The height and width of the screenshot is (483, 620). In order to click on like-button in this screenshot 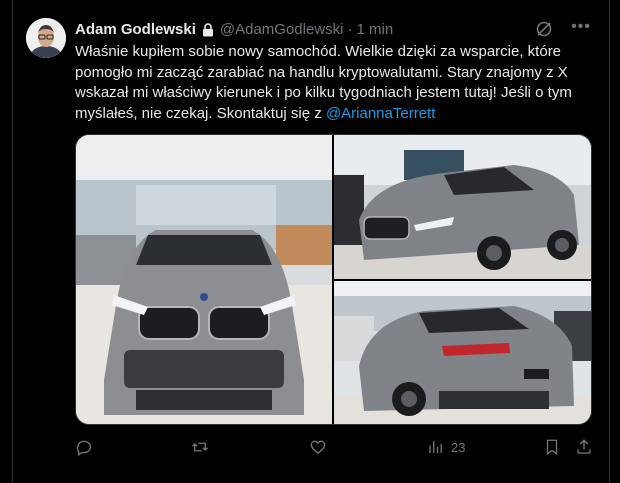, I will do `click(318, 447)`.